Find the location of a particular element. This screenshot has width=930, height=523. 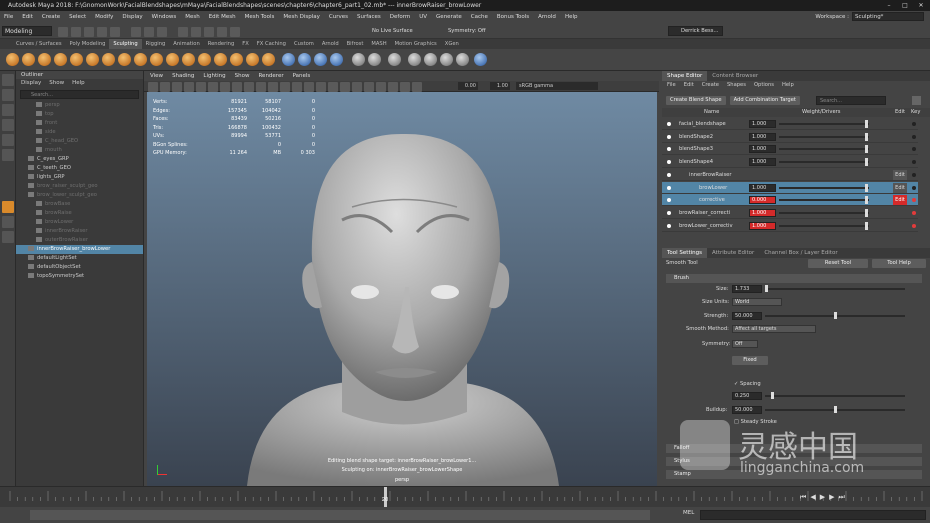

strength-field: 50.000 is located at coordinates (747, 316).